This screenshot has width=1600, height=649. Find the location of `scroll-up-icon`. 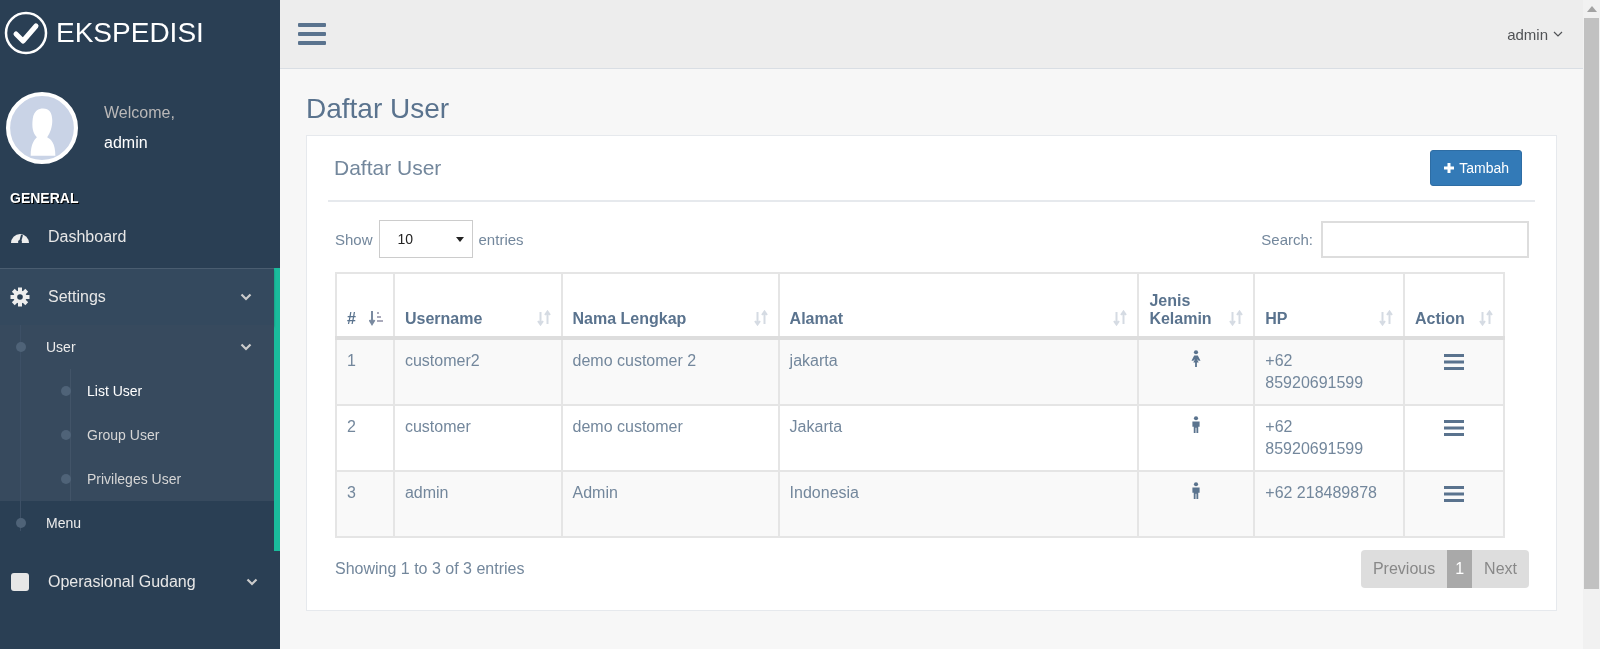

scroll-up-icon is located at coordinates (1591, 9).